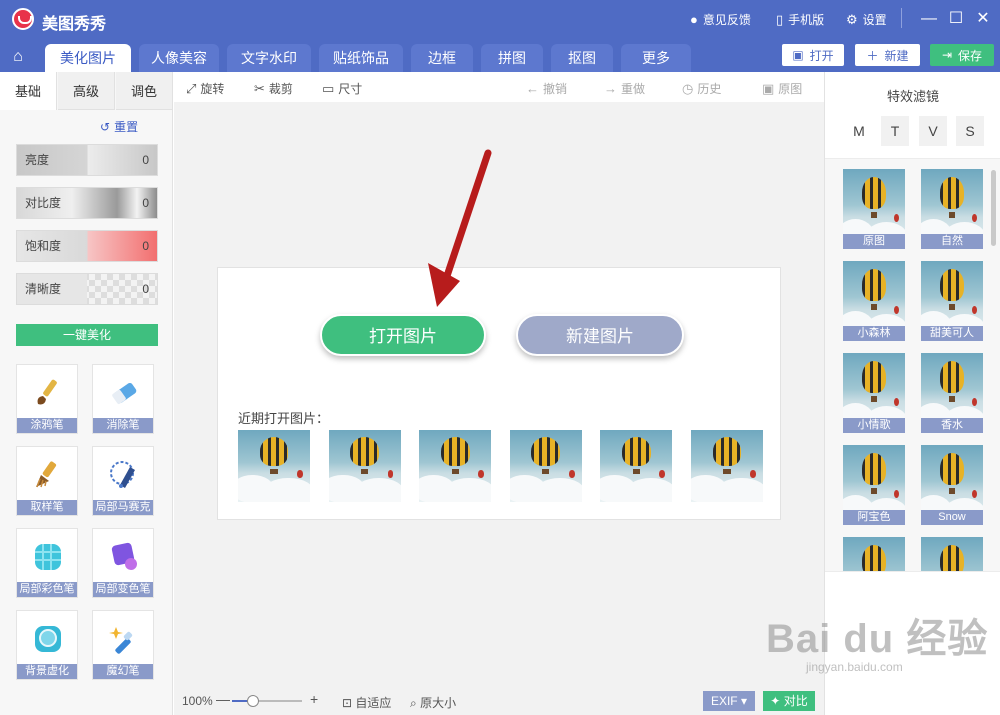 Image resolution: width=1000 pixels, height=715 pixels. What do you see at coordinates (688, 88) in the screenshot?
I see `clock-icon: ◷` at bounding box center [688, 88].